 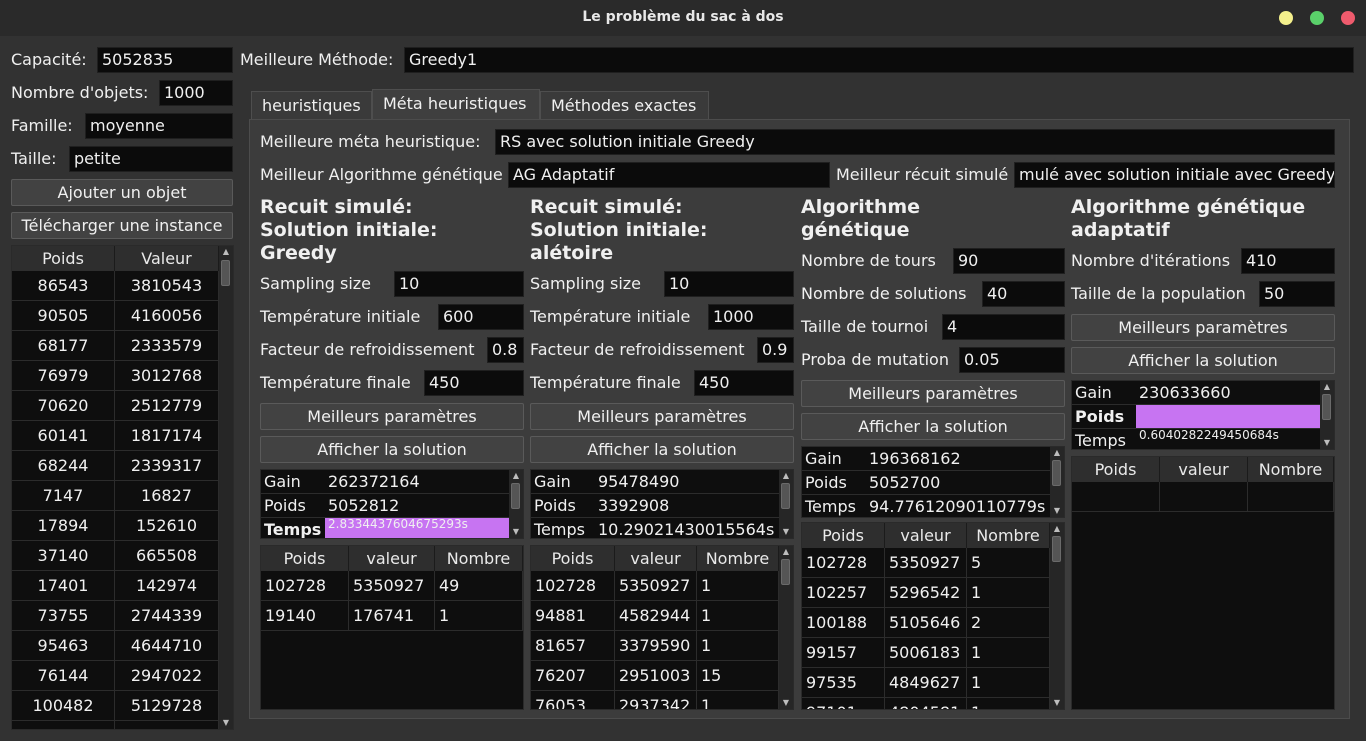 I want to click on table-cell: 176741, so click(x=392, y=616).